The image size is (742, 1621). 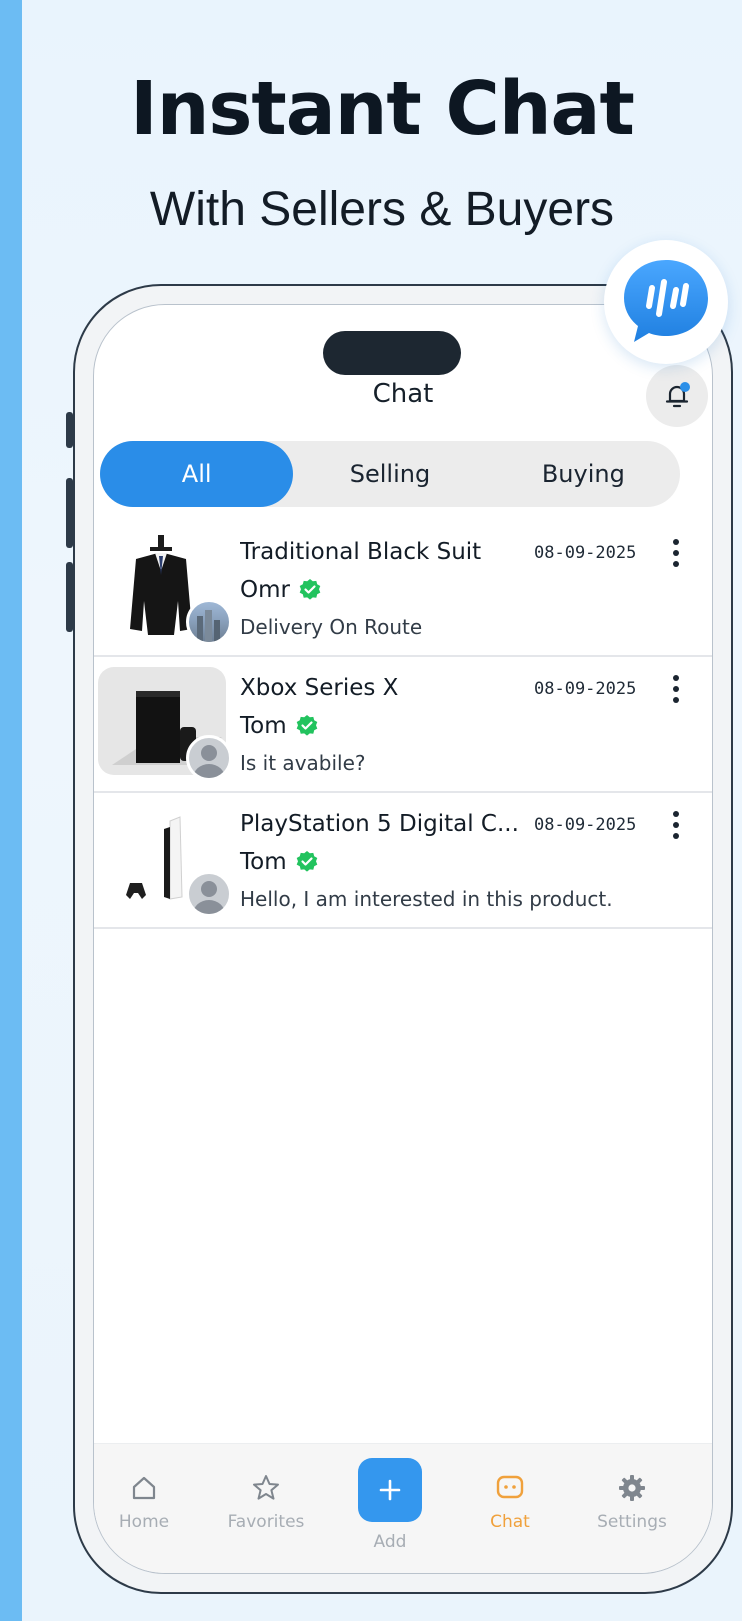 What do you see at coordinates (583, 474) in the screenshot?
I see `tab-buying: Buying` at bounding box center [583, 474].